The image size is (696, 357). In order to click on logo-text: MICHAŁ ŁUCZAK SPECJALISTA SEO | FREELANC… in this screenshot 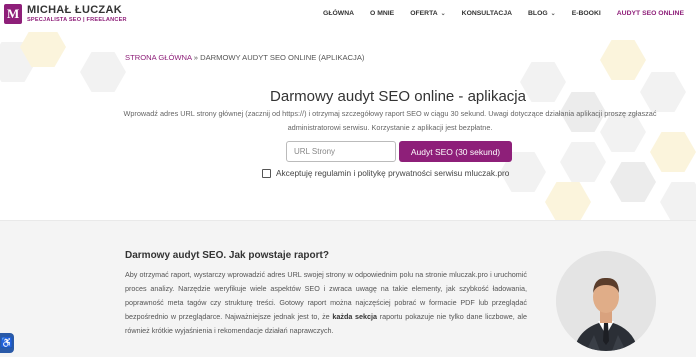, I will do `click(77, 13)`.